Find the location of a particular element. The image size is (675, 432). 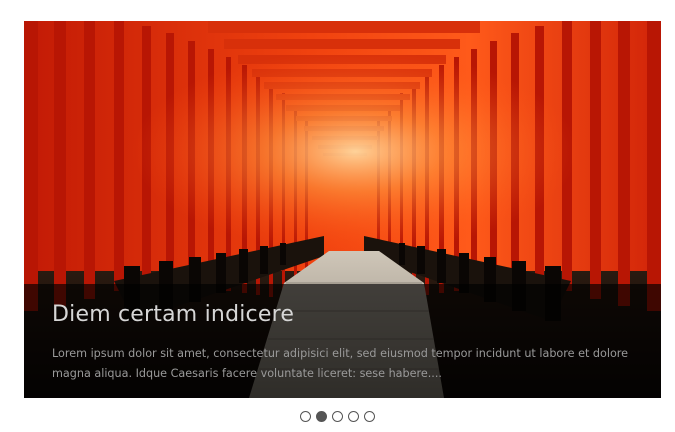

slider-pager is located at coordinates (337, 416).